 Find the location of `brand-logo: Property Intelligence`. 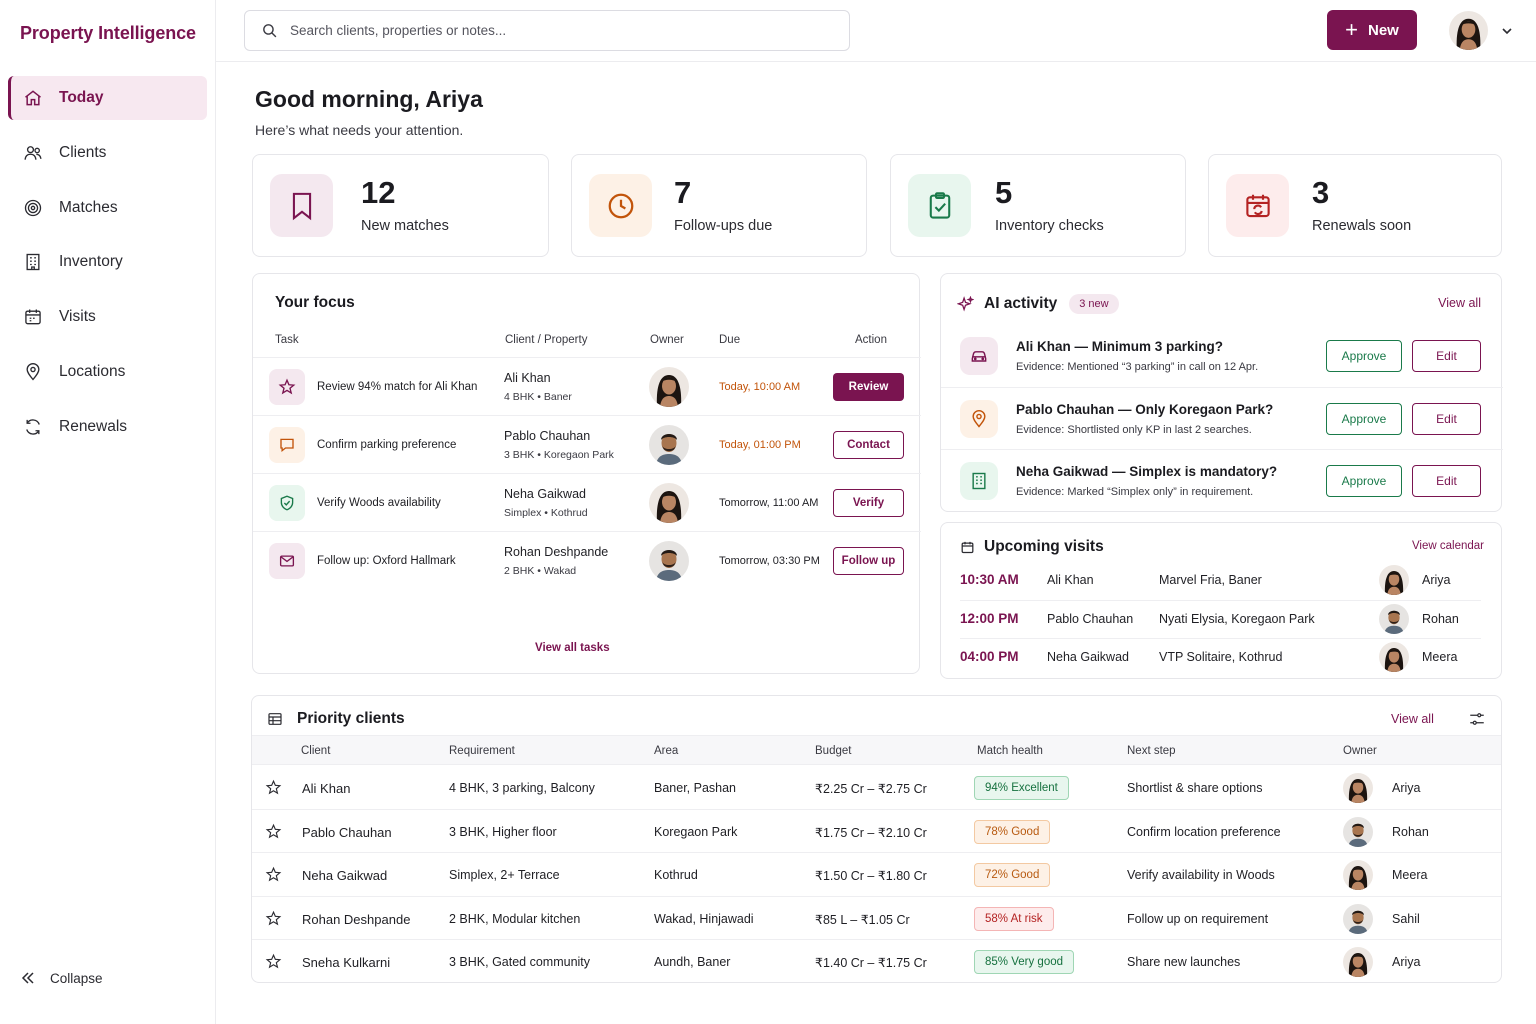

brand-logo: Property Intelligence is located at coordinates (108, 33).